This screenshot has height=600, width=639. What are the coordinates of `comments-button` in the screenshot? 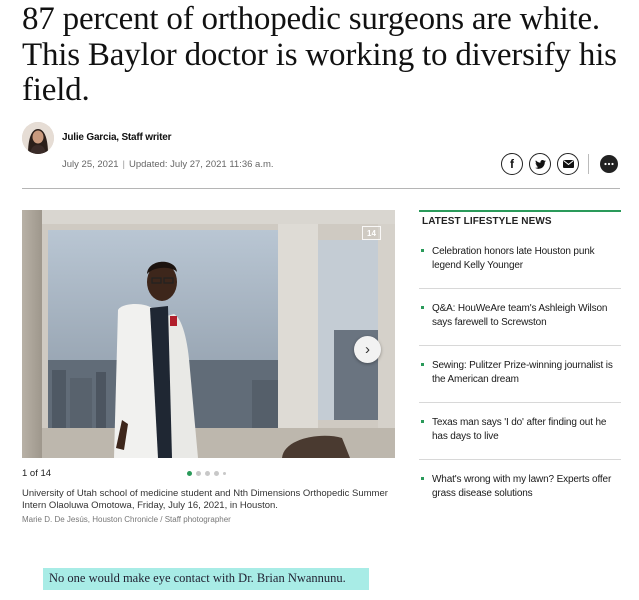 It's located at (609, 164).